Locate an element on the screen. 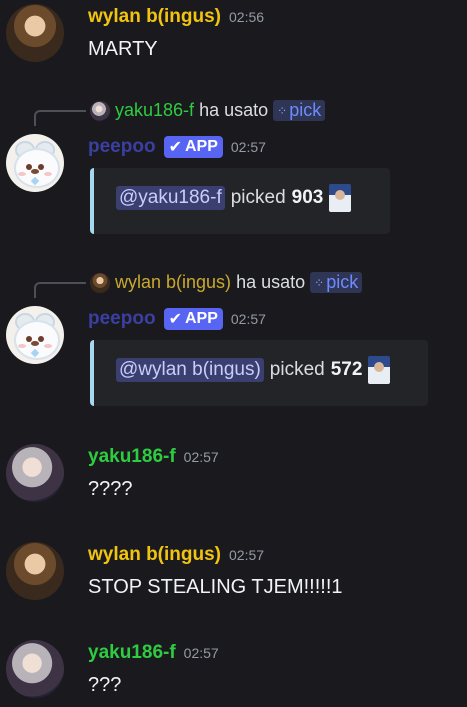  embed: @wylan b(ingus) picked 572 is located at coordinates (259, 373).